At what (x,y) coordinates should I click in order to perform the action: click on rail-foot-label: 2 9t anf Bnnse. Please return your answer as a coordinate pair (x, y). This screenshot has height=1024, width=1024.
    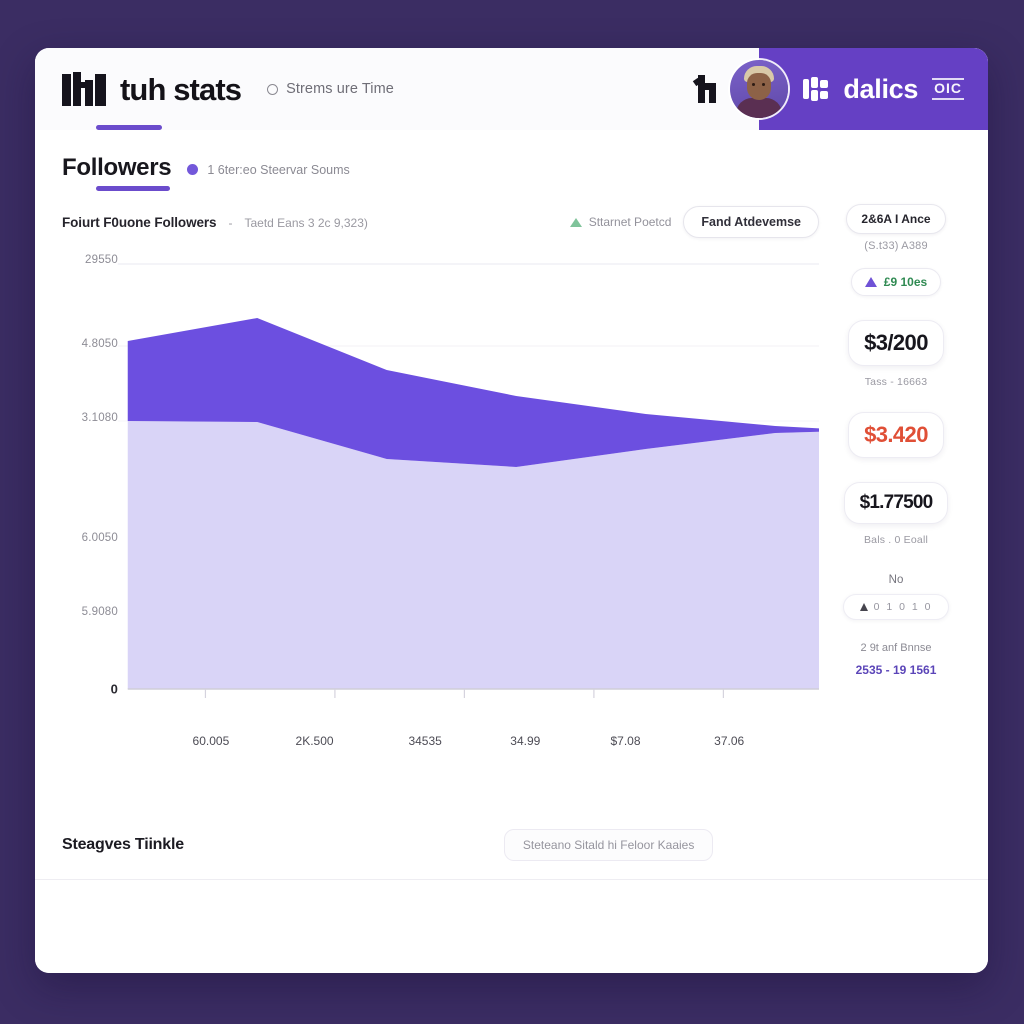
    Looking at the image, I should click on (896, 648).